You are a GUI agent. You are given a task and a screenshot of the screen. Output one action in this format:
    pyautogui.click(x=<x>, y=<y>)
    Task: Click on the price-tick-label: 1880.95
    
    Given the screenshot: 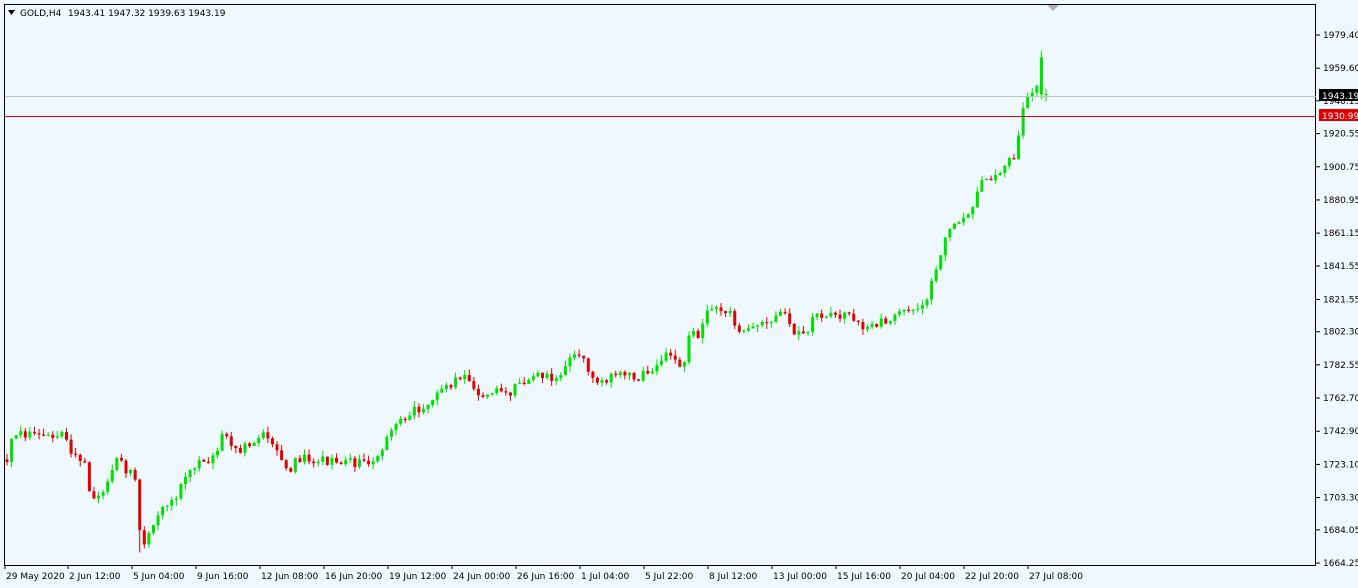 What is the action you would take?
    pyautogui.click(x=1340, y=201)
    